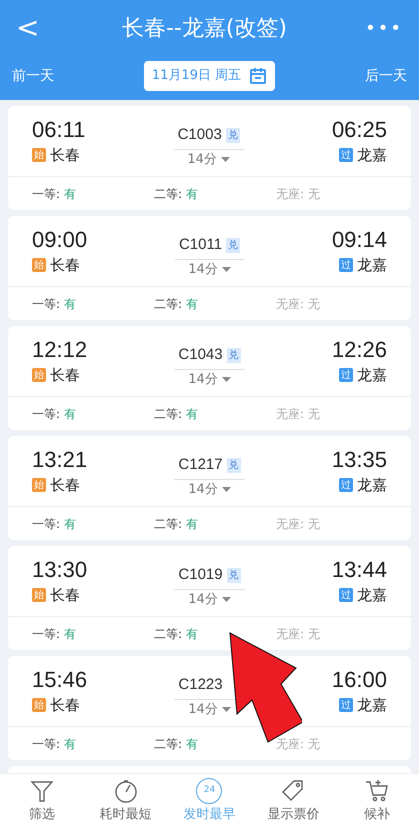 The height and width of the screenshot is (828, 419). I want to click on clock-icon: 24, so click(209, 791).